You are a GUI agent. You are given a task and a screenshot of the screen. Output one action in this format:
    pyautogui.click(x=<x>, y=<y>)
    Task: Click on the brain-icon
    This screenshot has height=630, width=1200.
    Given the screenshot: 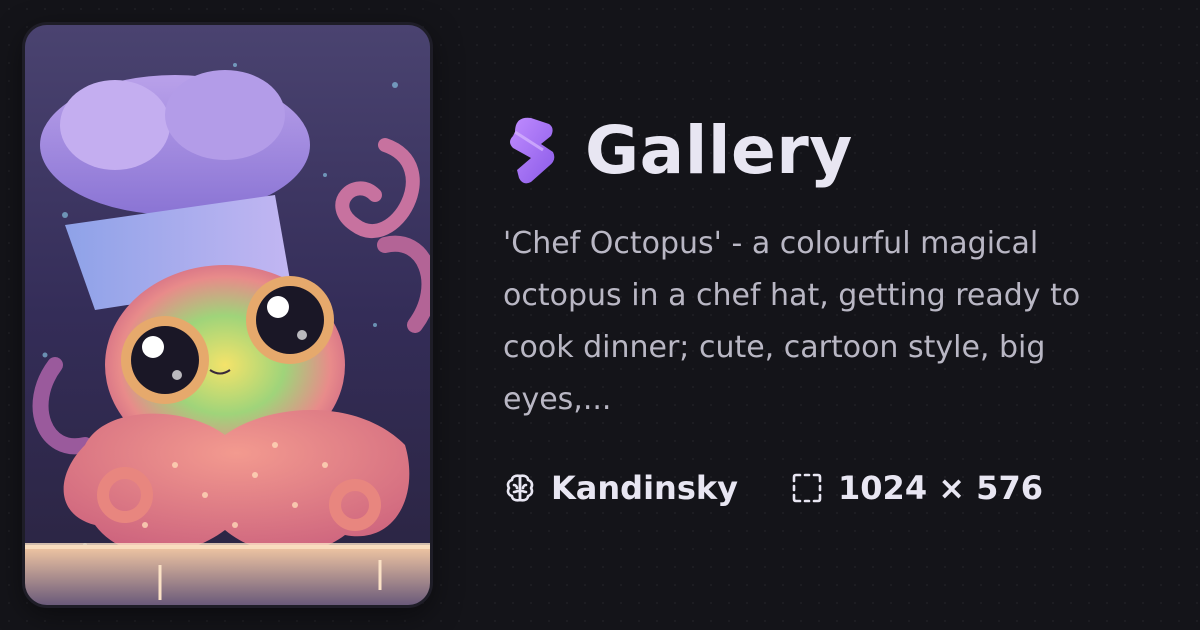 What is the action you would take?
    pyautogui.click(x=520, y=488)
    